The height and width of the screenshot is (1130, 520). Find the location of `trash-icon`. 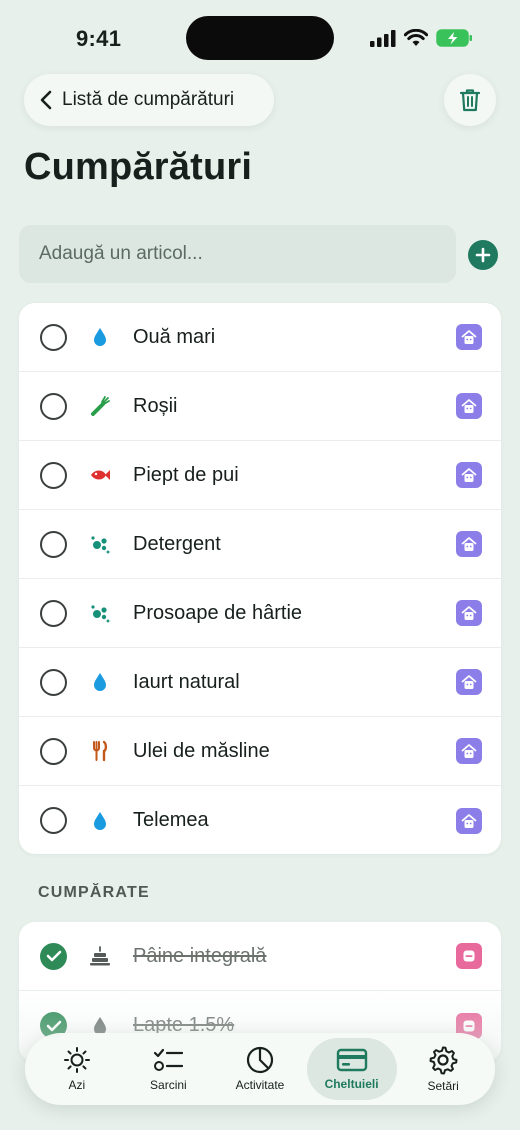

trash-icon is located at coordinates (470, 100).